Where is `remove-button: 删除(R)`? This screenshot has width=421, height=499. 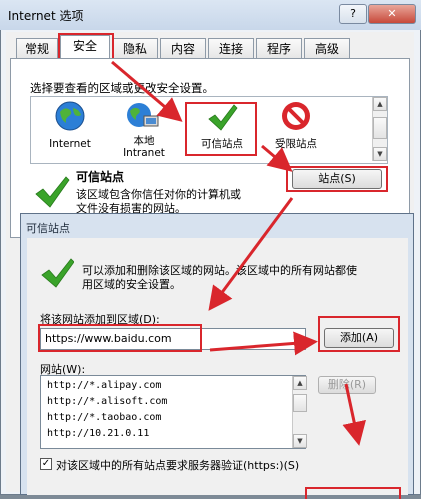 remove-button: 删除(R) is located at coordinates (347, 385).